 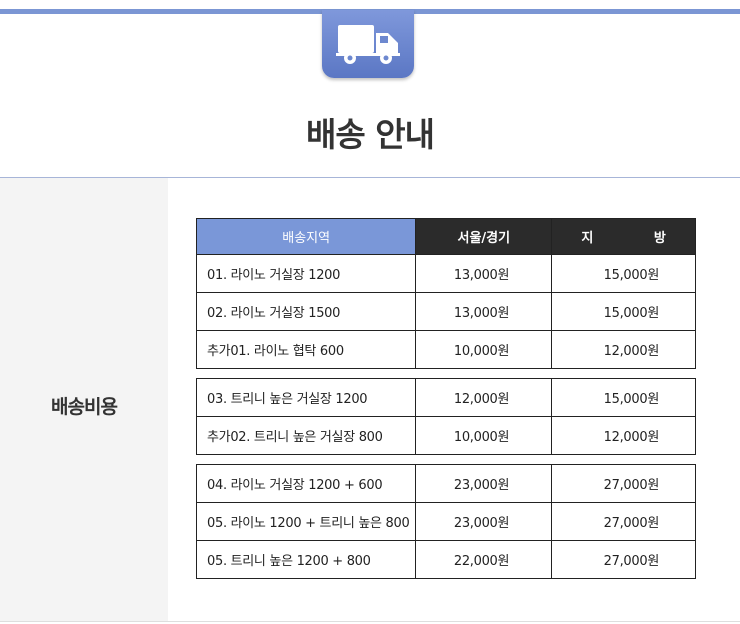 I want to click on table-row: 01. 라이노 거실장 1200 13,000원 15,000원, so click(x=445, y=273).